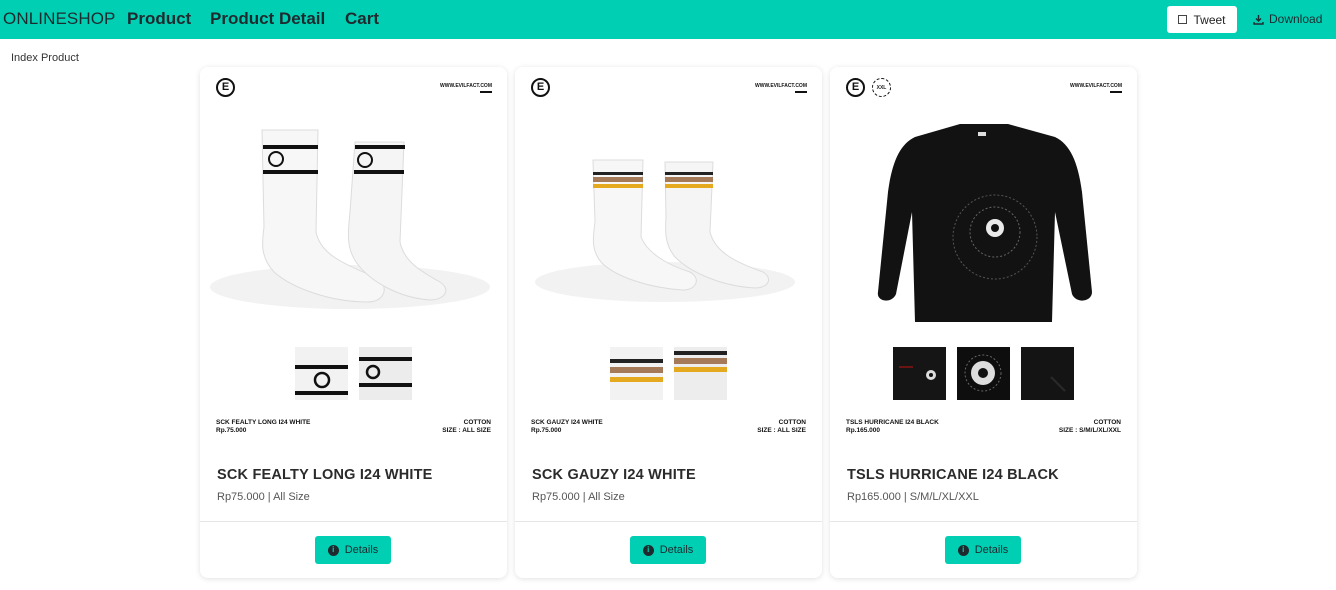  I want to click on product-title: SCK GAUZY I24 WHITE, so click(614, 475).